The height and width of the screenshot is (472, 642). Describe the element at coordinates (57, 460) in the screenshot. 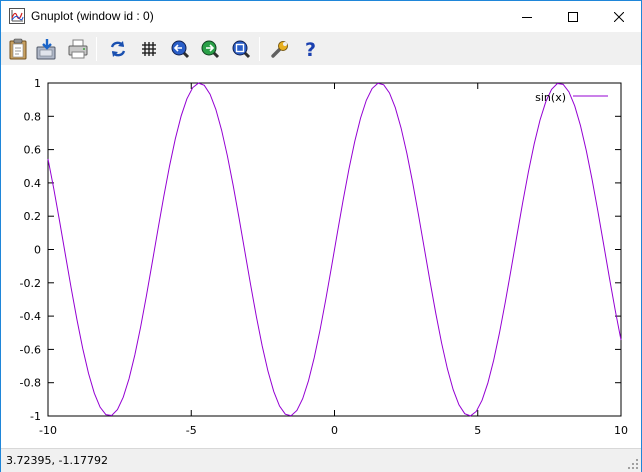

I see `mouse-coordinates: 3.72395, -1.17792` at that location.